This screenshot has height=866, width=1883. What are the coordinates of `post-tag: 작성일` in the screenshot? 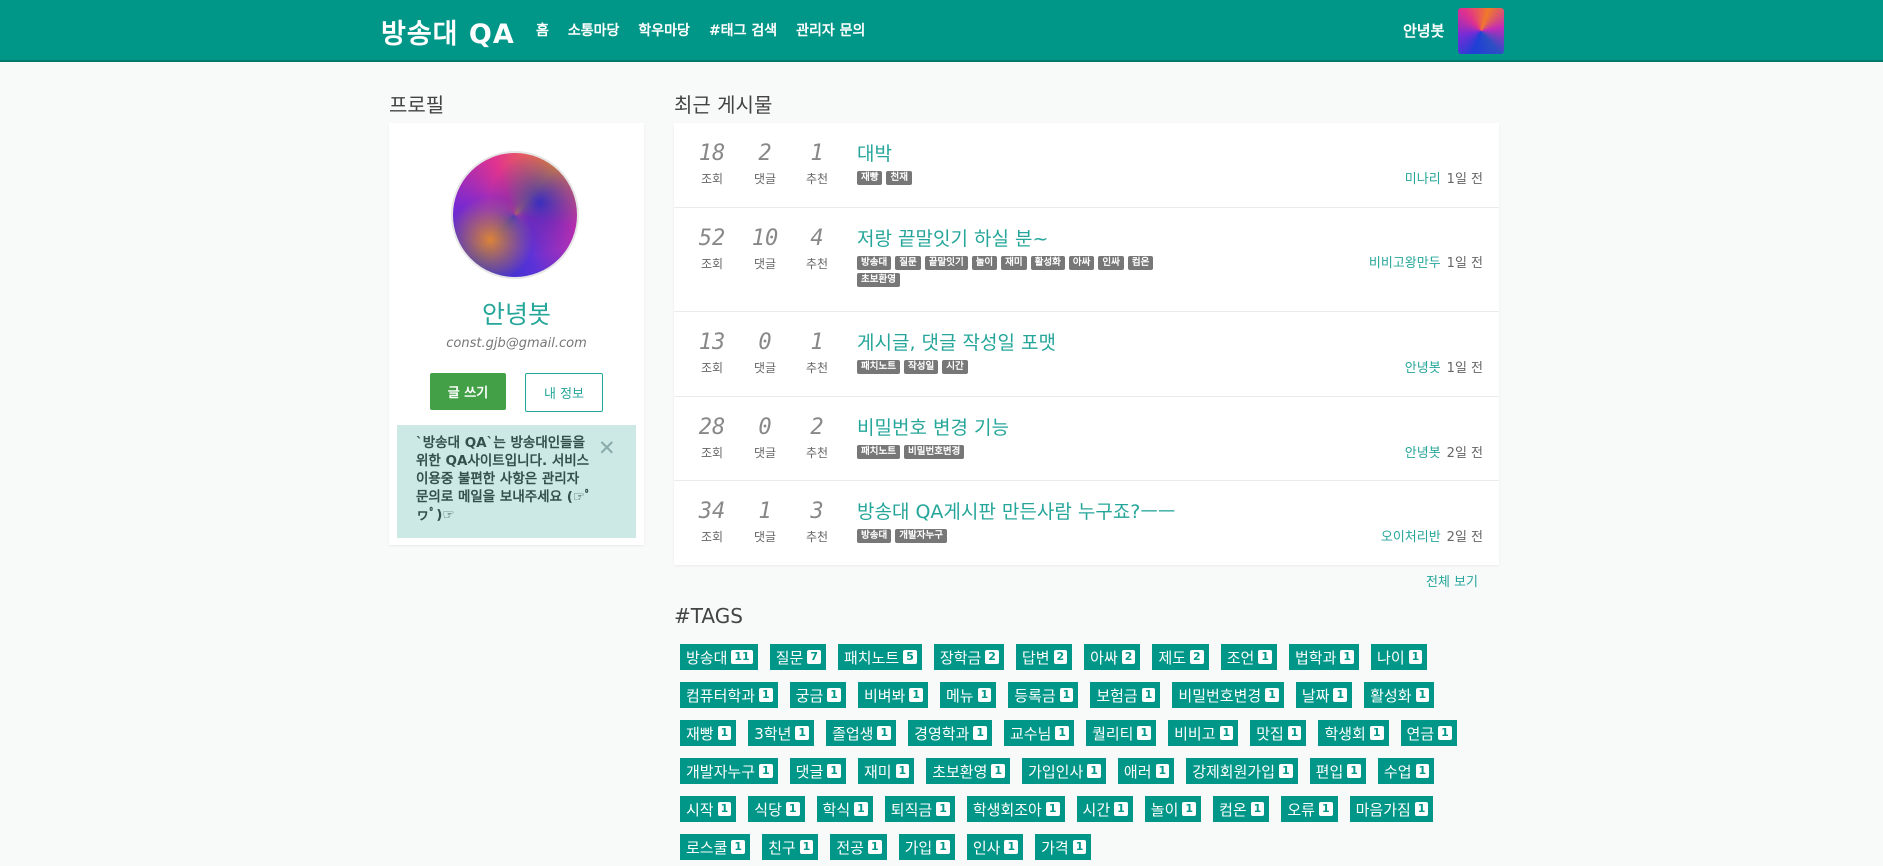 It's located at (921, 367).